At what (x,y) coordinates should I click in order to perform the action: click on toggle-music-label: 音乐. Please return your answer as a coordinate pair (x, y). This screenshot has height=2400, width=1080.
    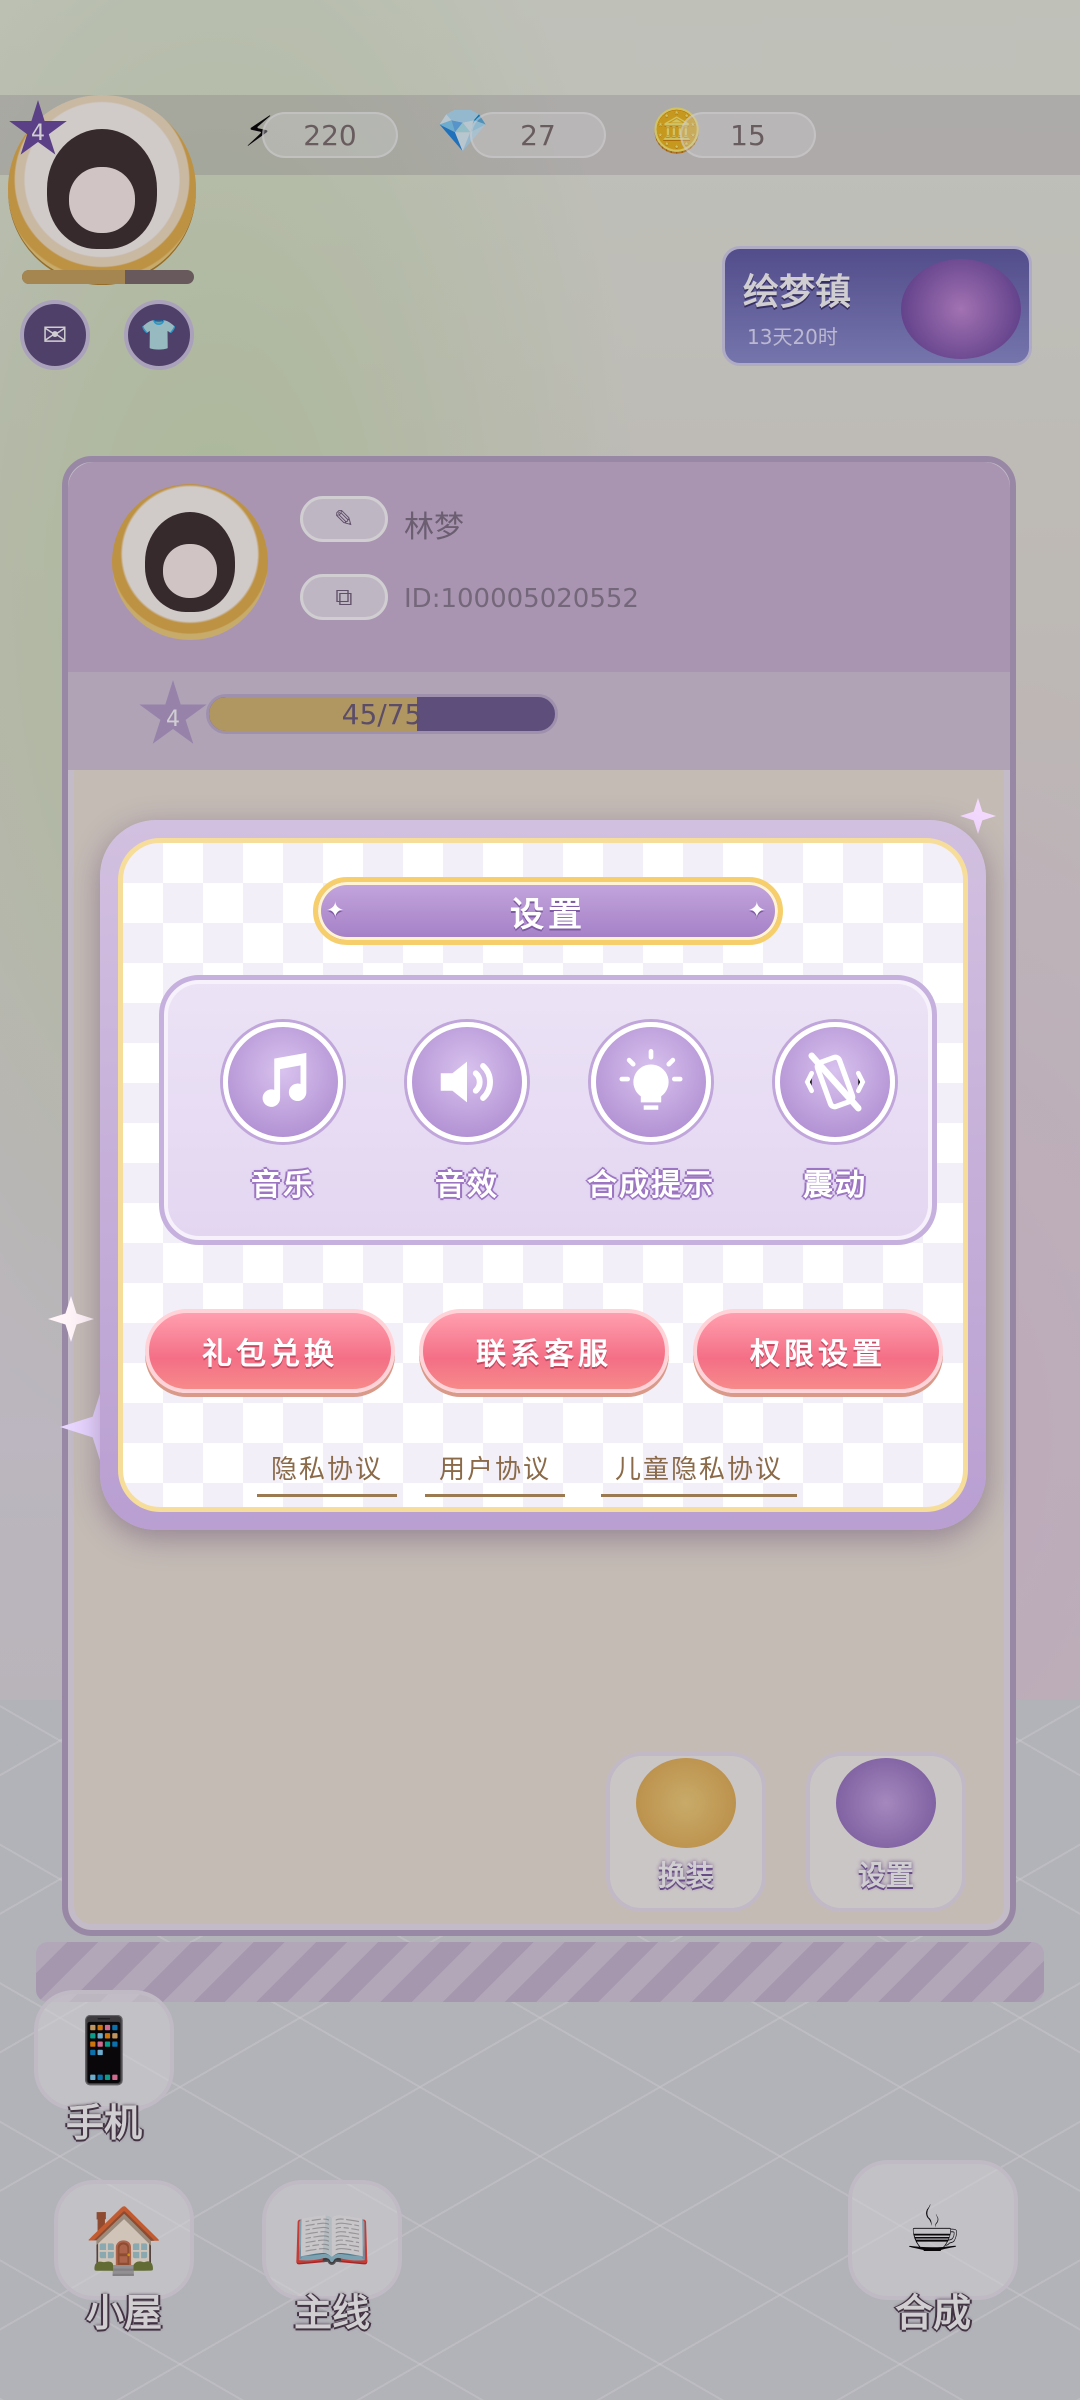
    Looking at the image, I should click on (283, 1185).